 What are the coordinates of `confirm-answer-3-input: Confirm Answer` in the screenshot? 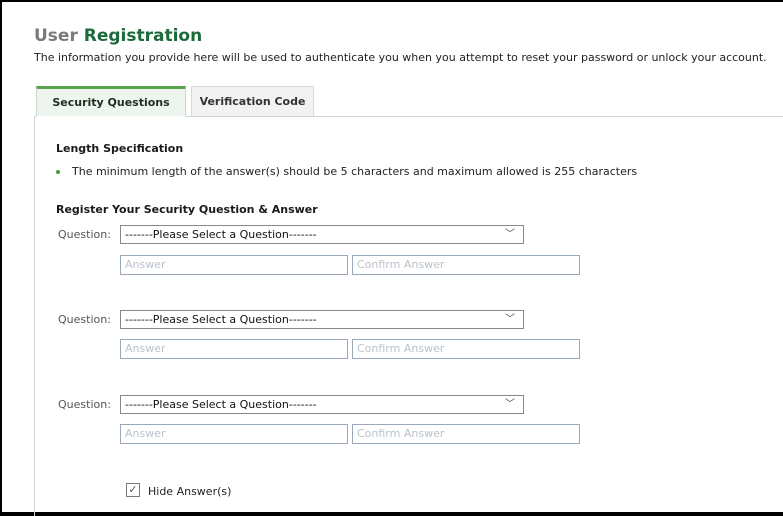 It's located at (466, 434).